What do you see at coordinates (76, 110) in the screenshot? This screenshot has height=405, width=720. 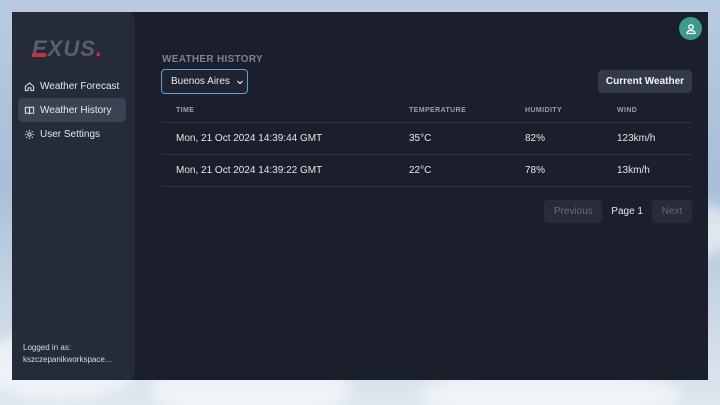 I see `sidebar-item-label: Weather History` at bounding box center [76, 110].